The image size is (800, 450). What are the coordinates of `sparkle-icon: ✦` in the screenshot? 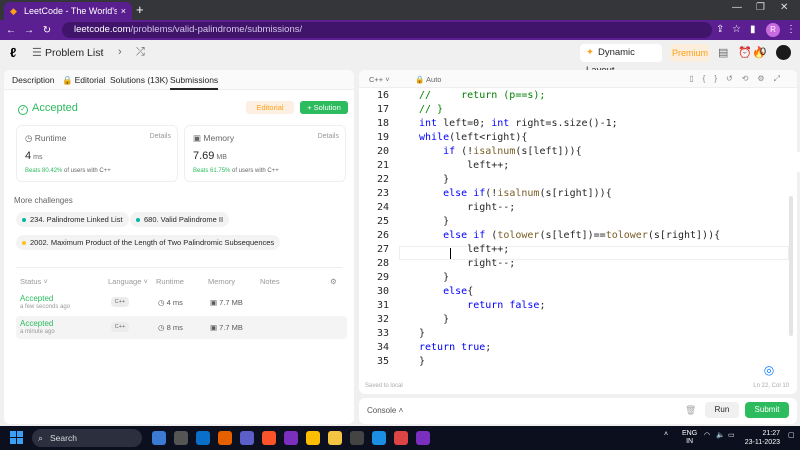 It's located at (590, 52).